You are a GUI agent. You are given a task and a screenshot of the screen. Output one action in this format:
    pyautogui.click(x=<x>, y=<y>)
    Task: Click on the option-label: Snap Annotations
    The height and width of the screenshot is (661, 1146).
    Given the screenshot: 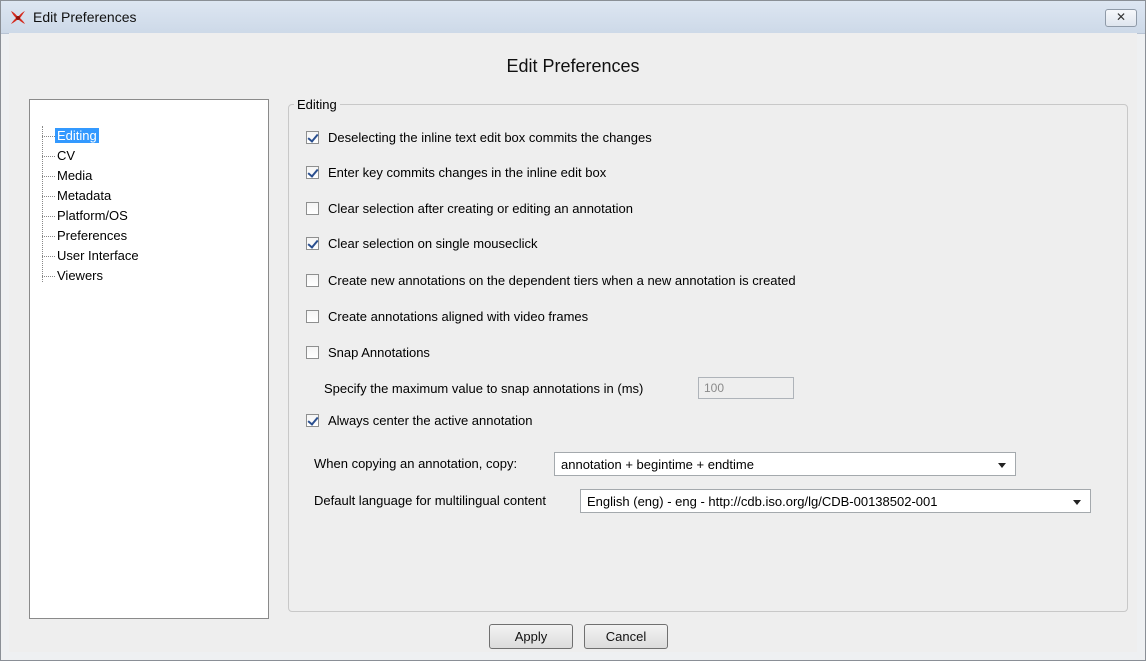 What is the action you would take?
    pyautogui.click(x=379, y=352)
    